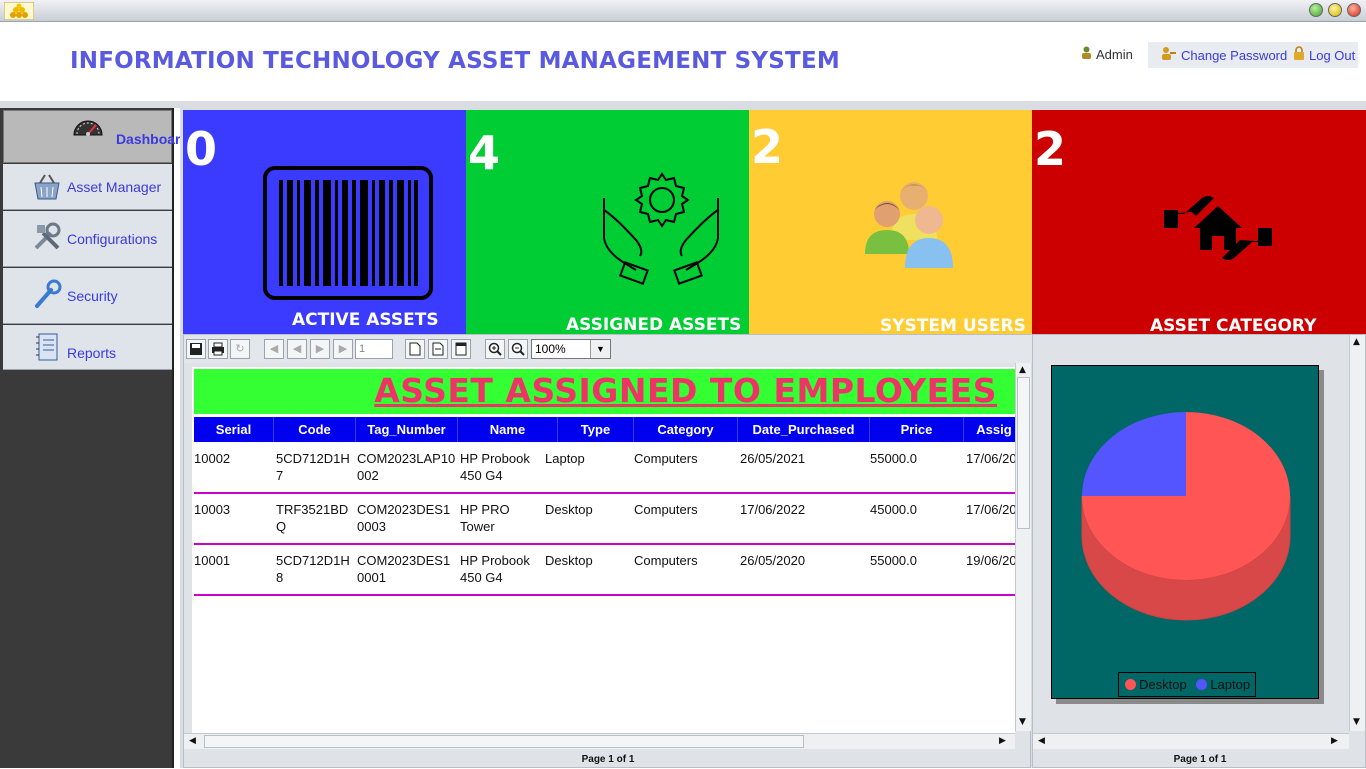  Describe the element at coordinates (343, 349) in the screenshot. I see `last-page-button: ▶` at that location.